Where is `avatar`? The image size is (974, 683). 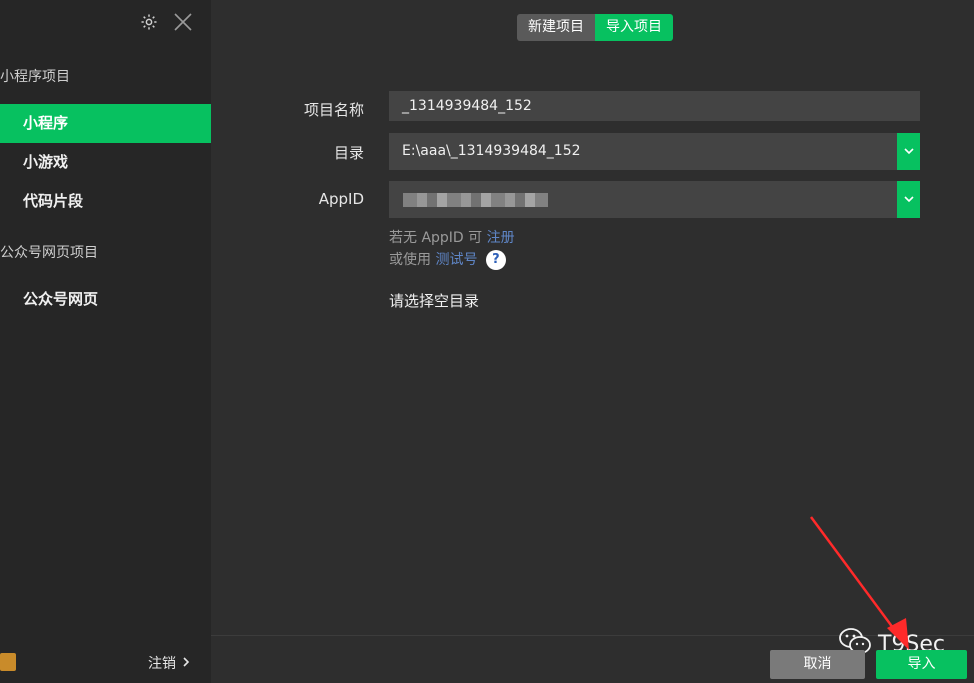
avatar is located at coordinates (8, 662).